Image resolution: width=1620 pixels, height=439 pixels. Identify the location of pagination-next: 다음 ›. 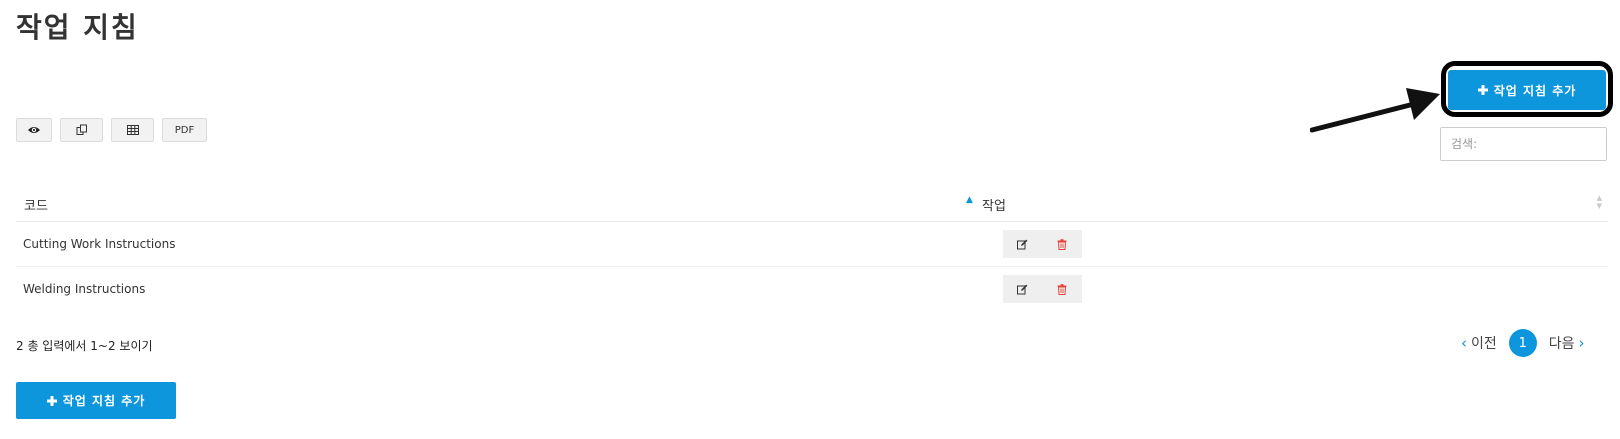
(1567, 343).